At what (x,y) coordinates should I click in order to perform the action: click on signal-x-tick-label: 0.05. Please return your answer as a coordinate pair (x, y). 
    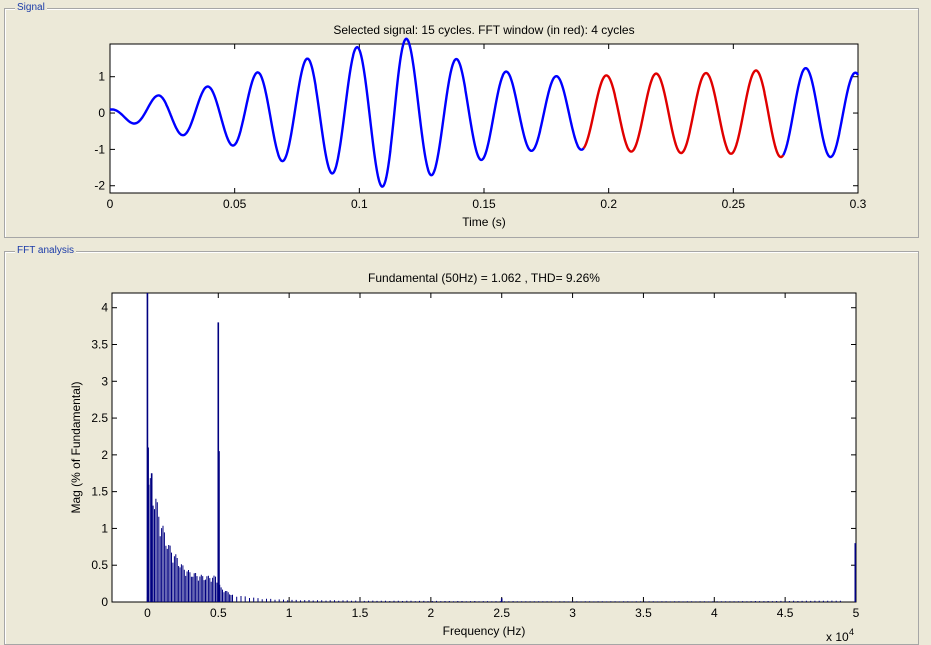
    Looking at the image, I should click on (235, 204).